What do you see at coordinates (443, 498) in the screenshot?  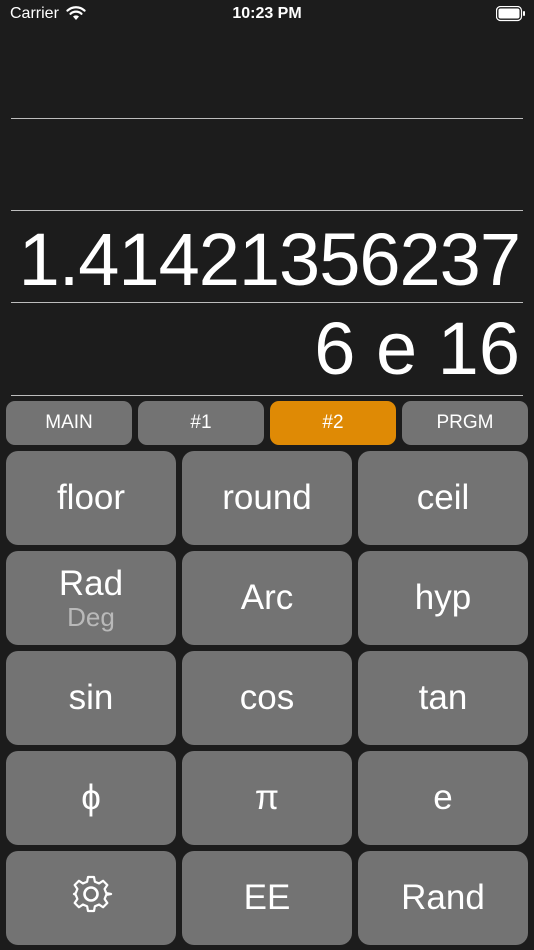 I see `ceil-button: ceil` at bounding box center [443, 498].